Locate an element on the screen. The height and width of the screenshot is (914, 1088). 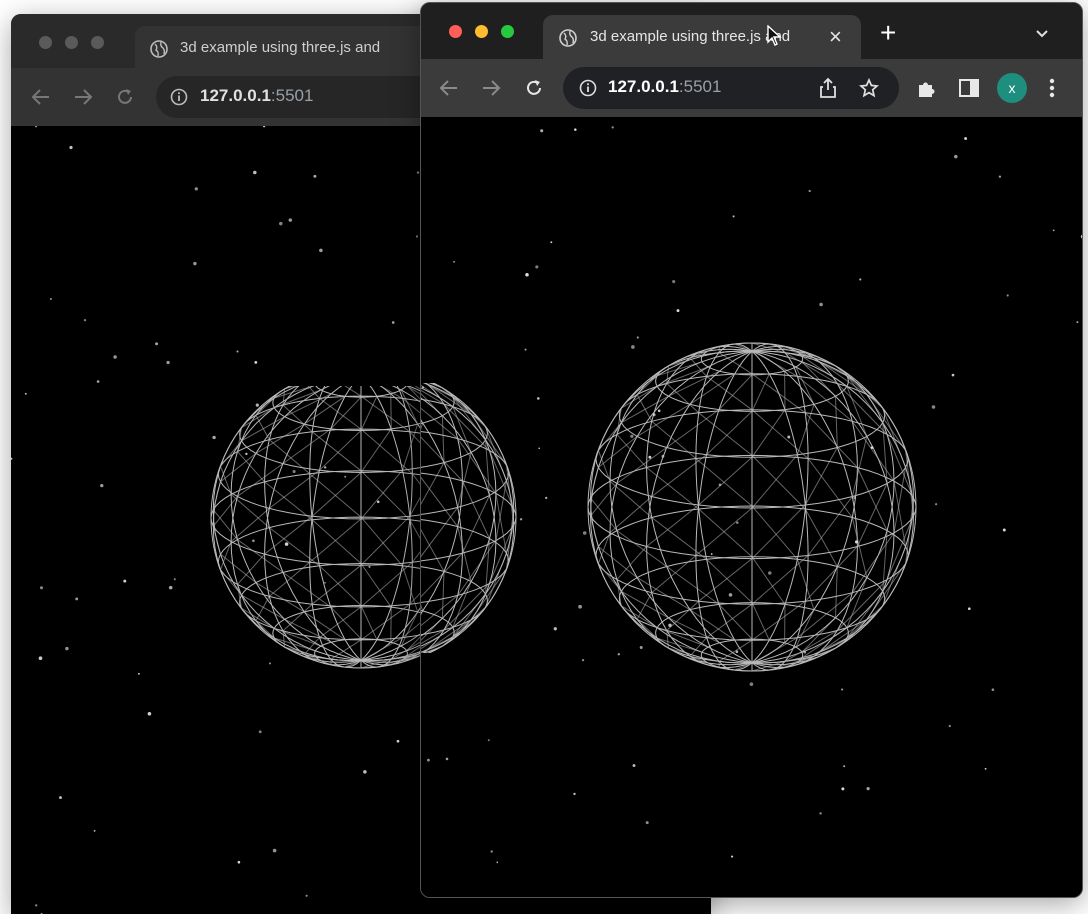
wireframe-sphere-partial is located at coordinates (481, 518).